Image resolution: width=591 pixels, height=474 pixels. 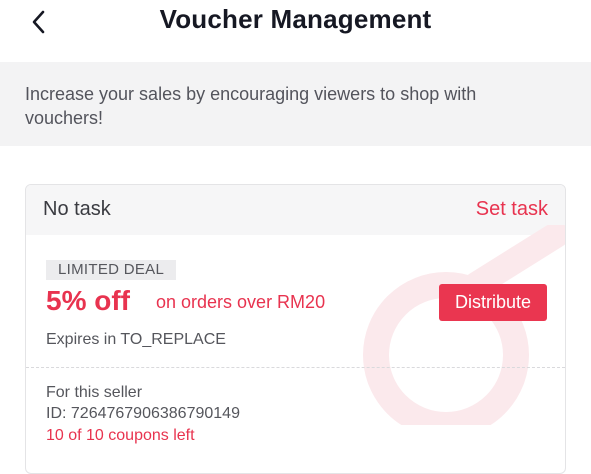 What do you see at coordinates (295, 19) in the screenshot?
I see `page-title: Voucher Management` at bounding box center [295, 19].